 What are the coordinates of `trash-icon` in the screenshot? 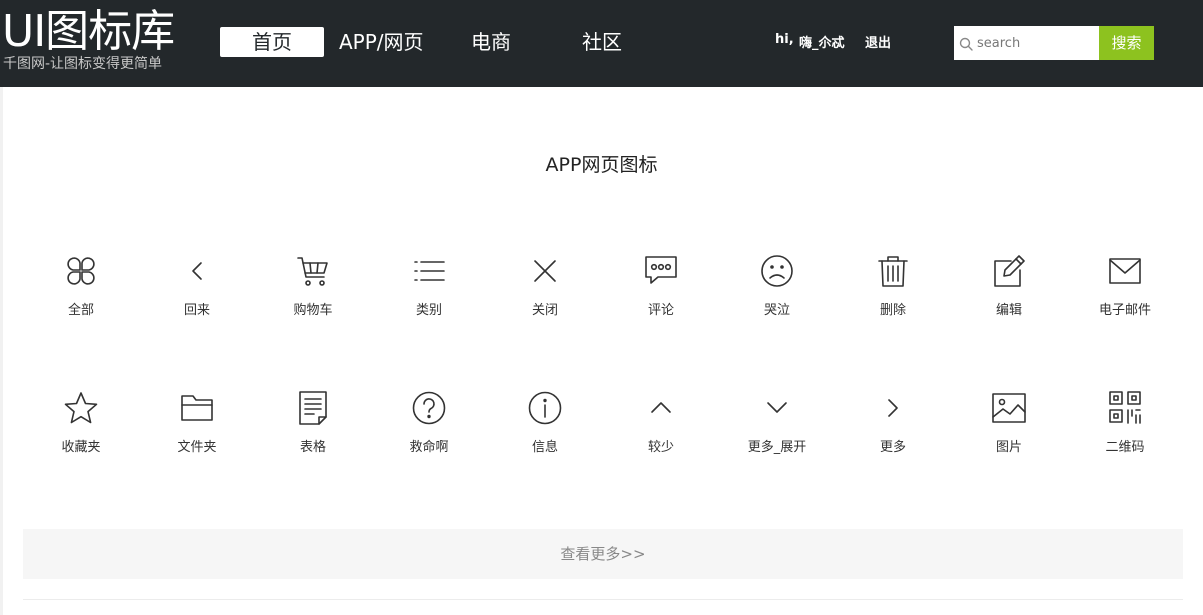 It's located at (893, 271).